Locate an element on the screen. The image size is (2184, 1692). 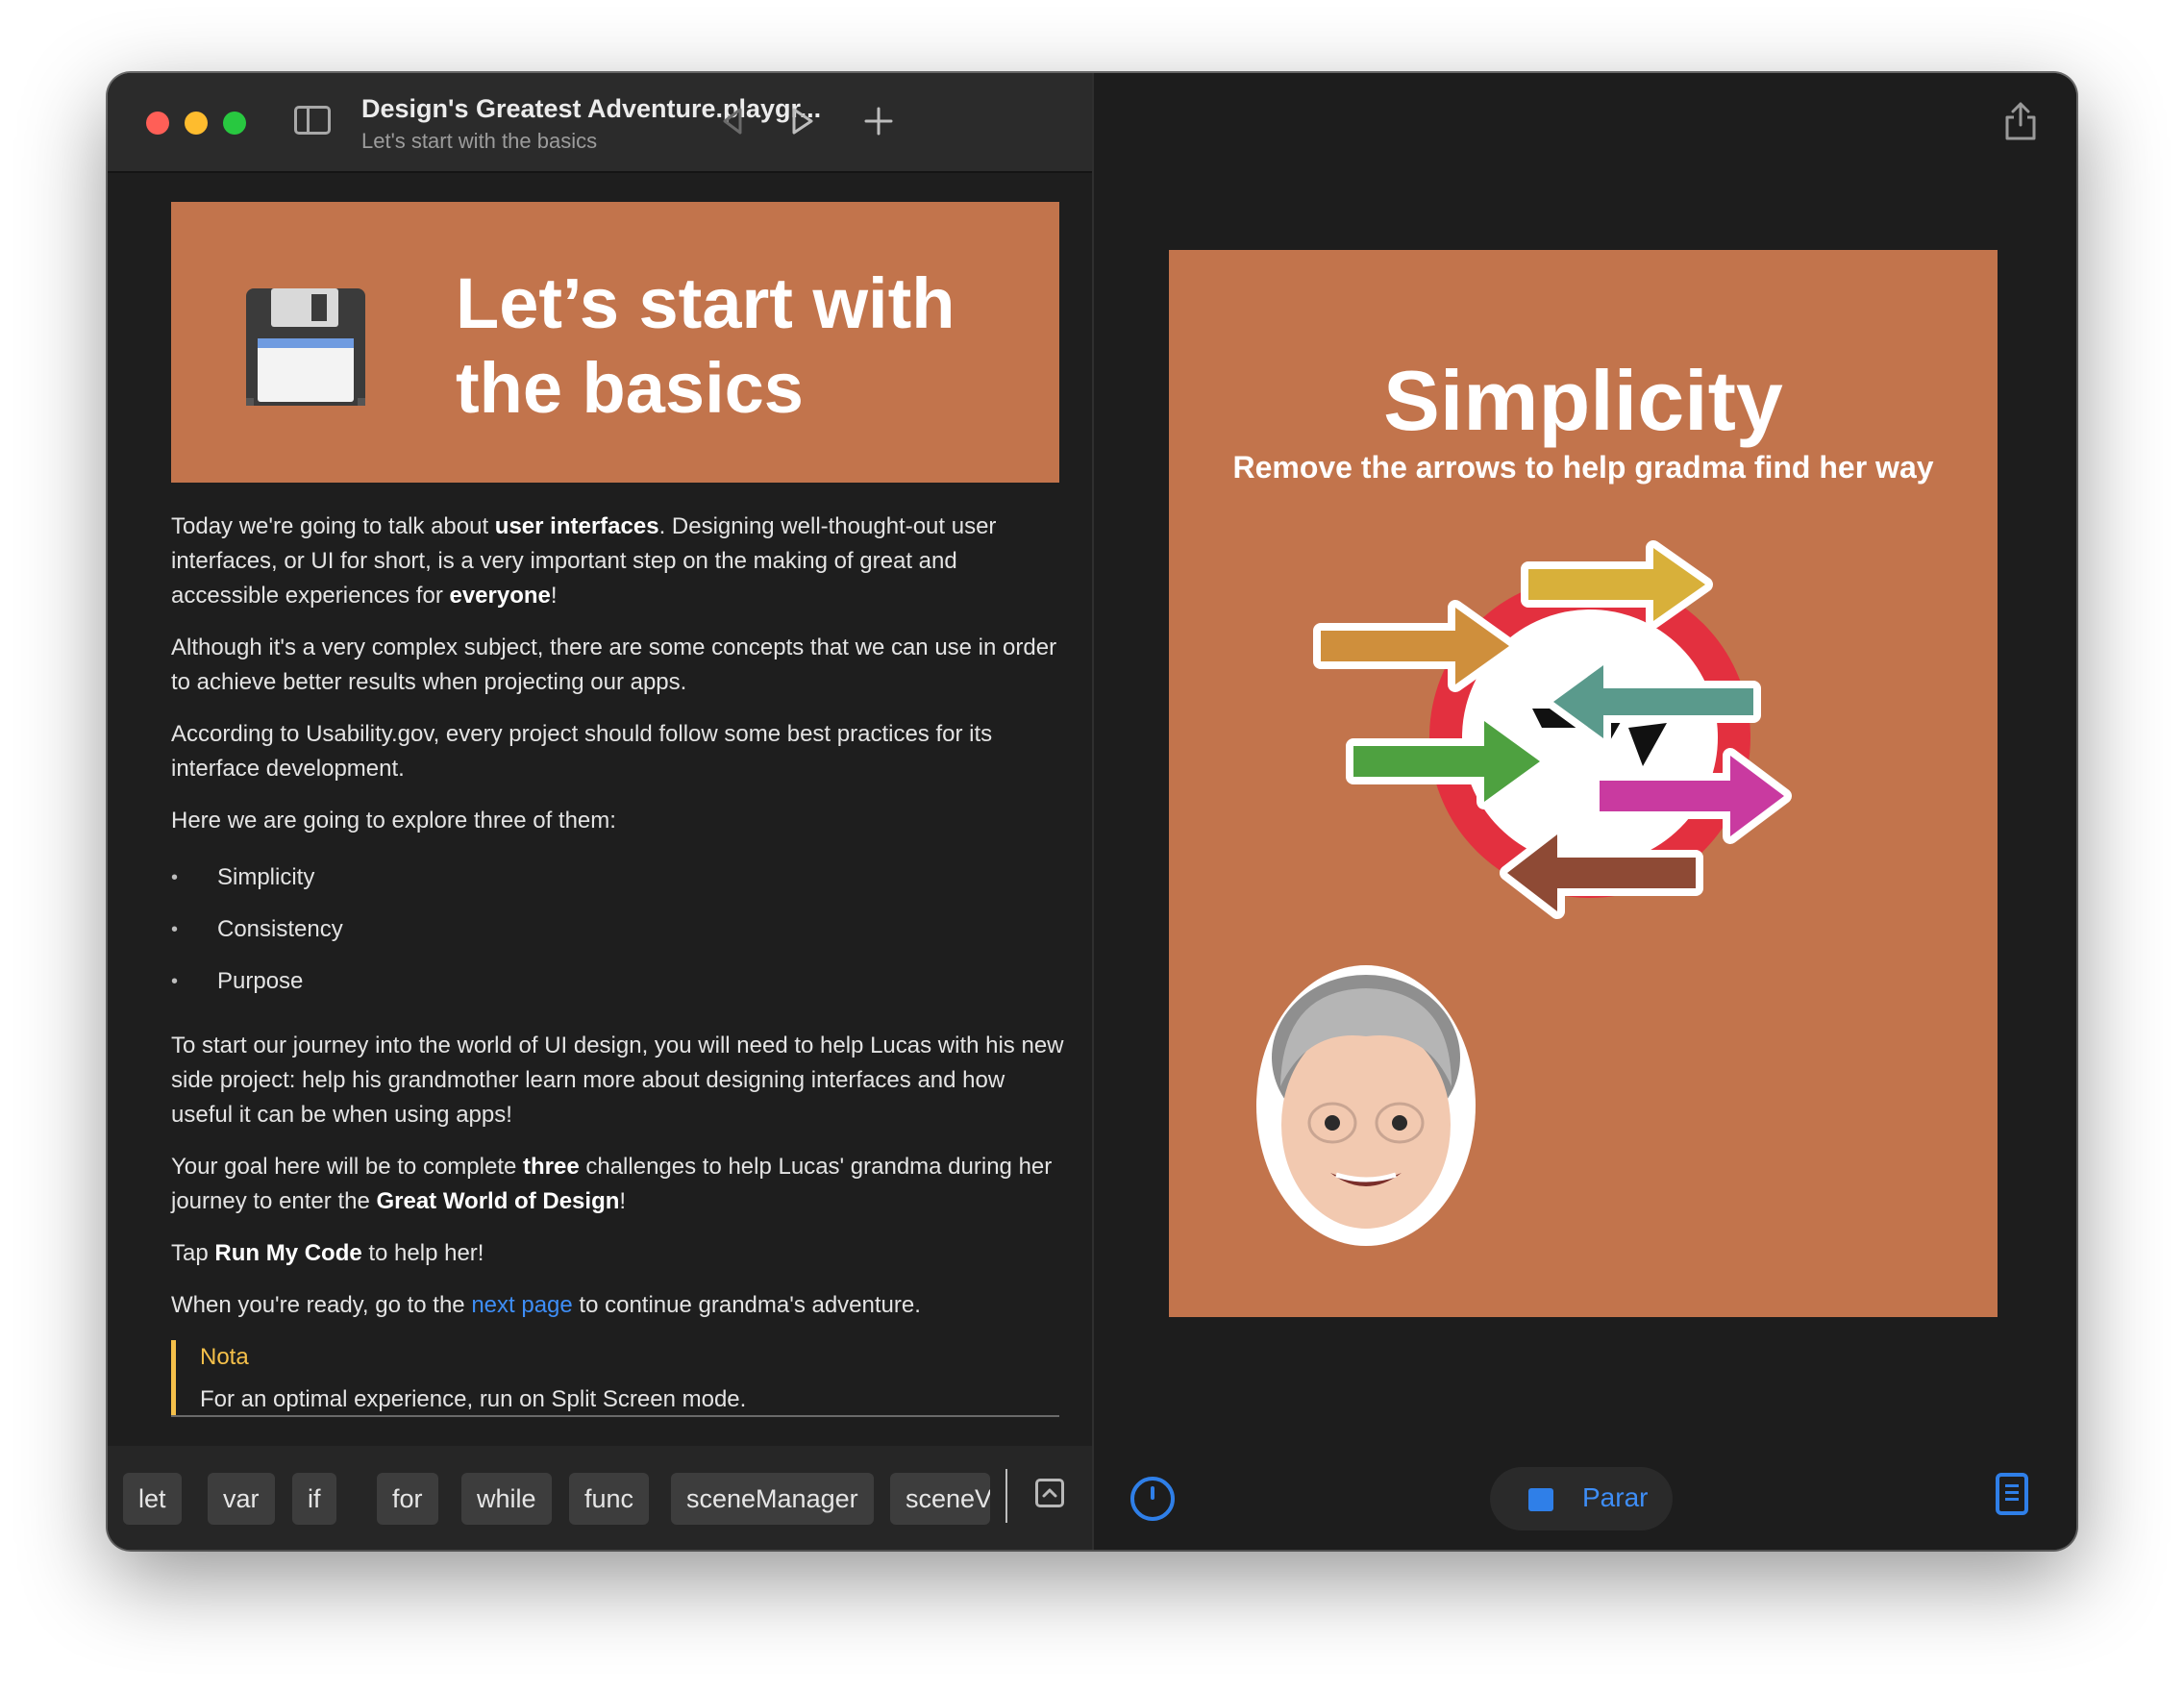
keyword-var: var is located at coordinates (242, 1499).